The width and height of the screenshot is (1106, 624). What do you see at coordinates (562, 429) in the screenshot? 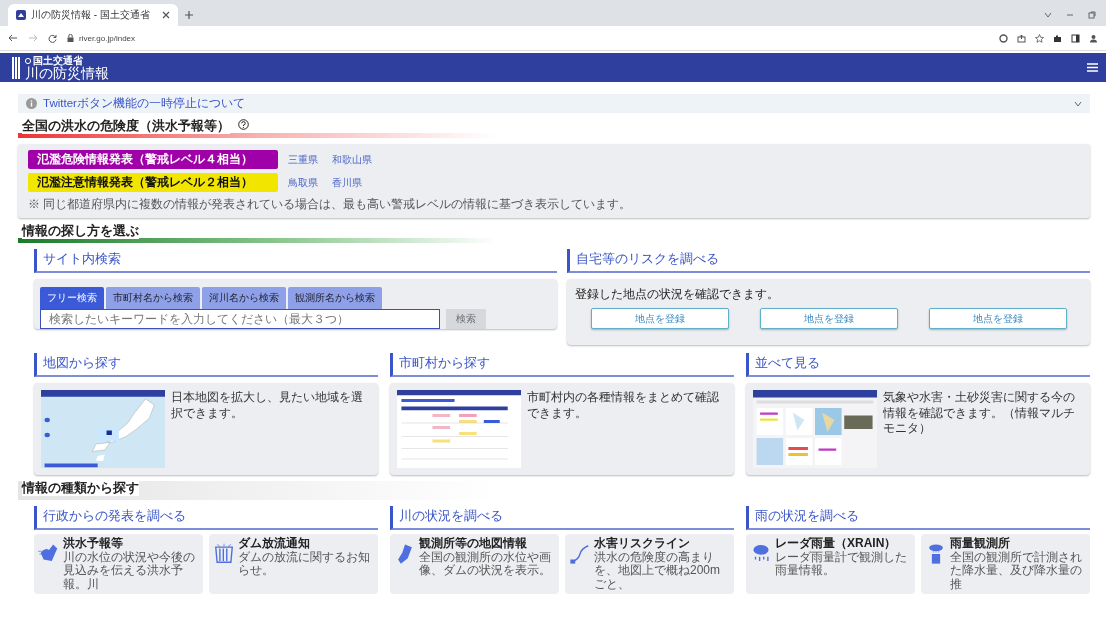
I see `feature-card: 市町村内の各種情報をまとめて確認できます。` at bounding box center [562, 429].